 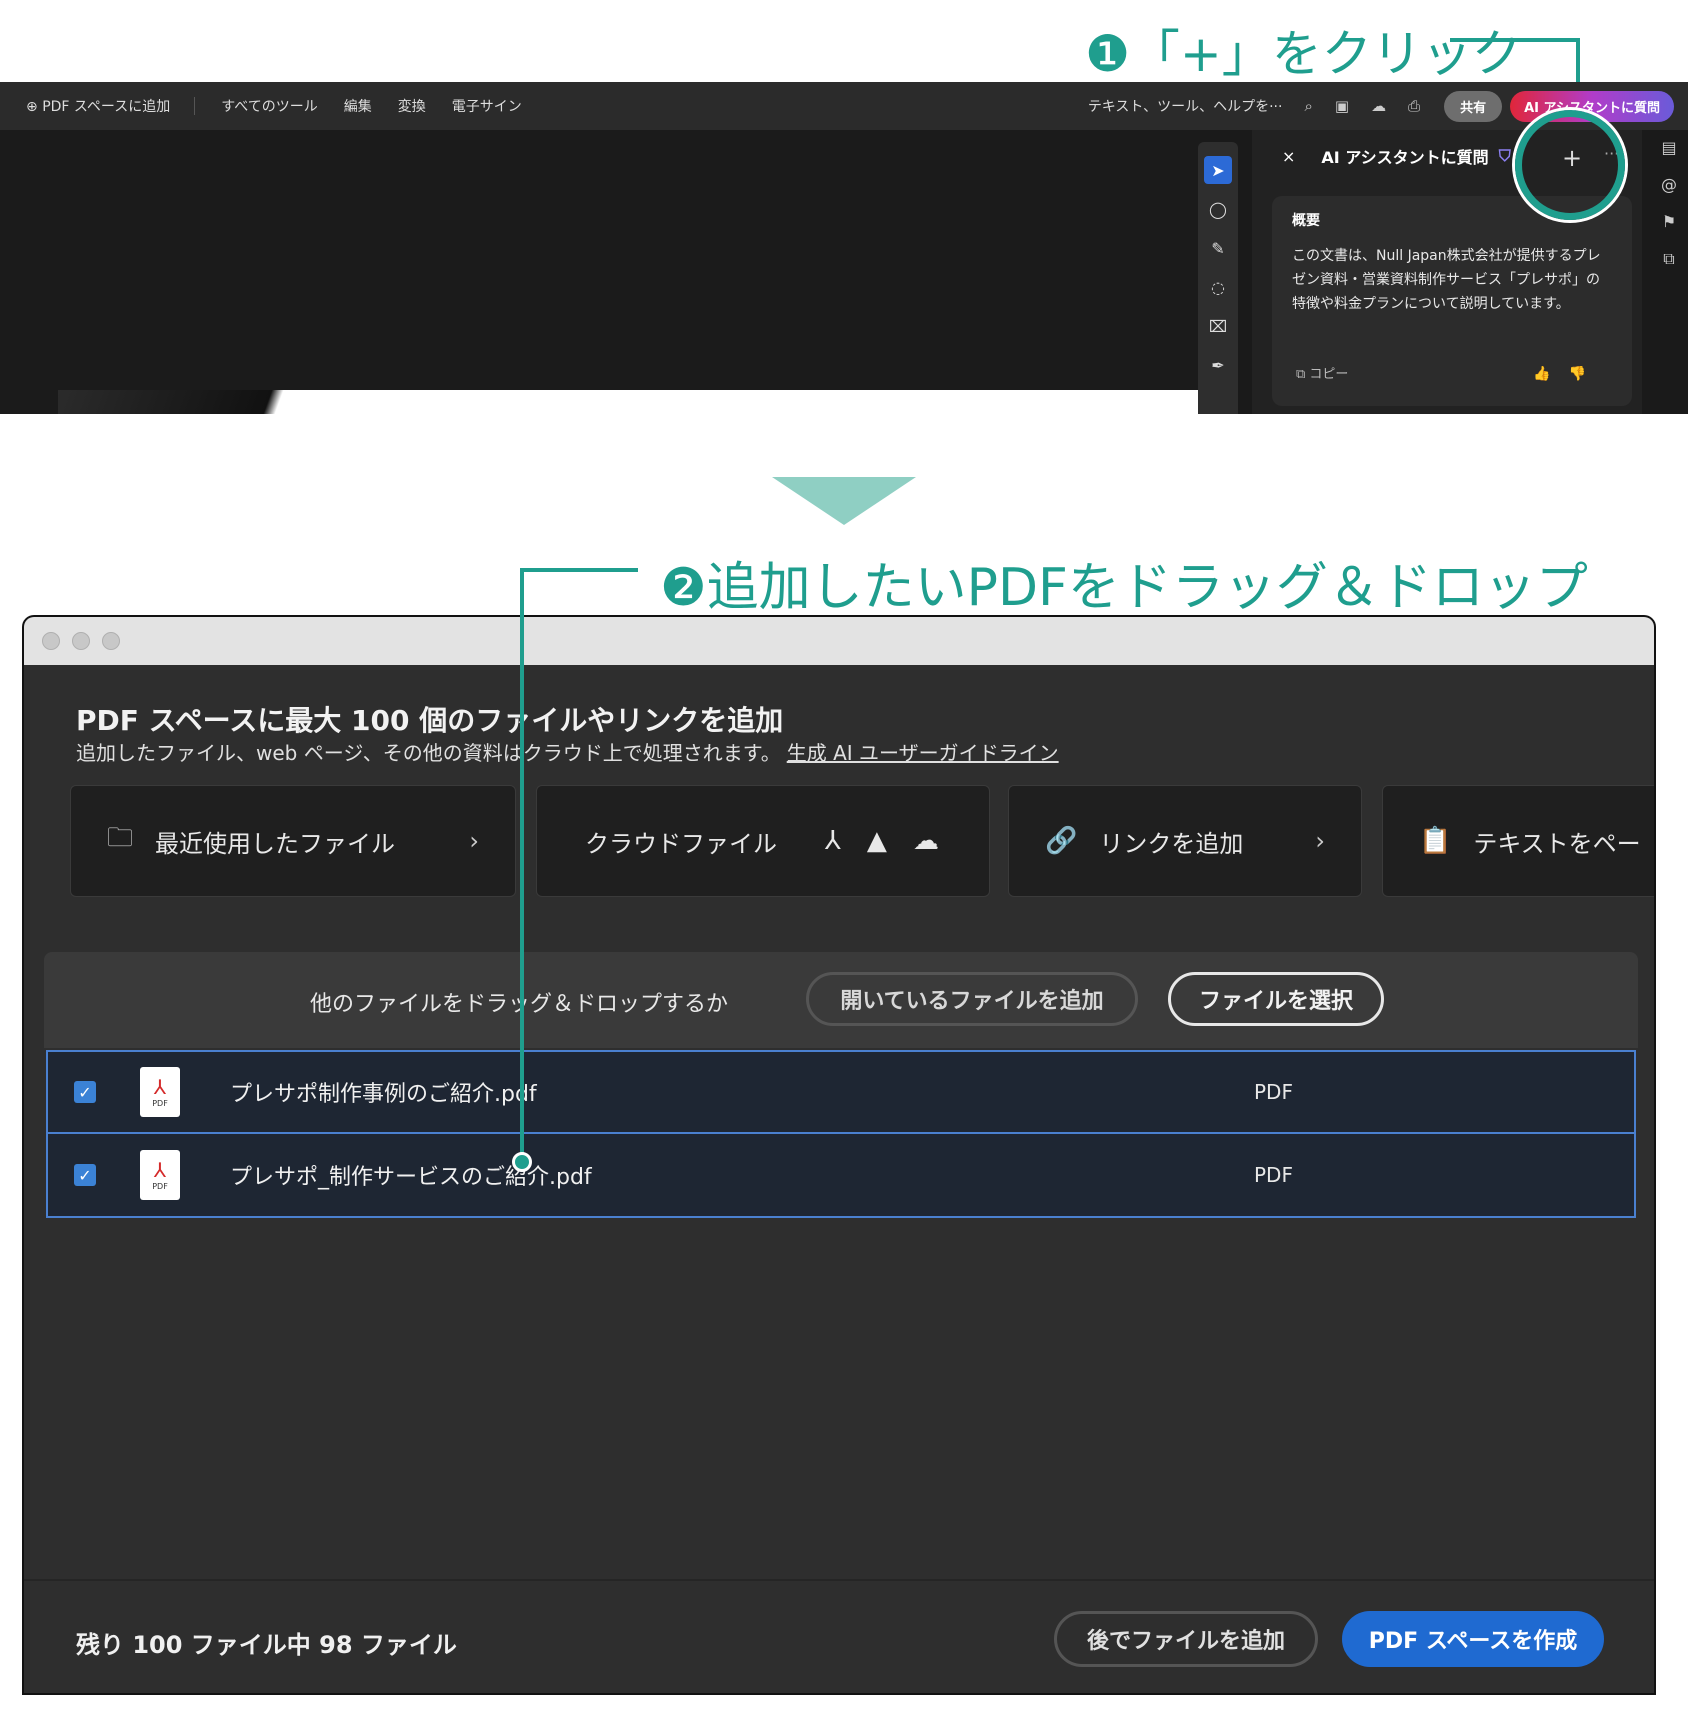 I want to click on file-name: プレサポ_制作サービスのご紹介.pdf, so click(x=411, y=1177).